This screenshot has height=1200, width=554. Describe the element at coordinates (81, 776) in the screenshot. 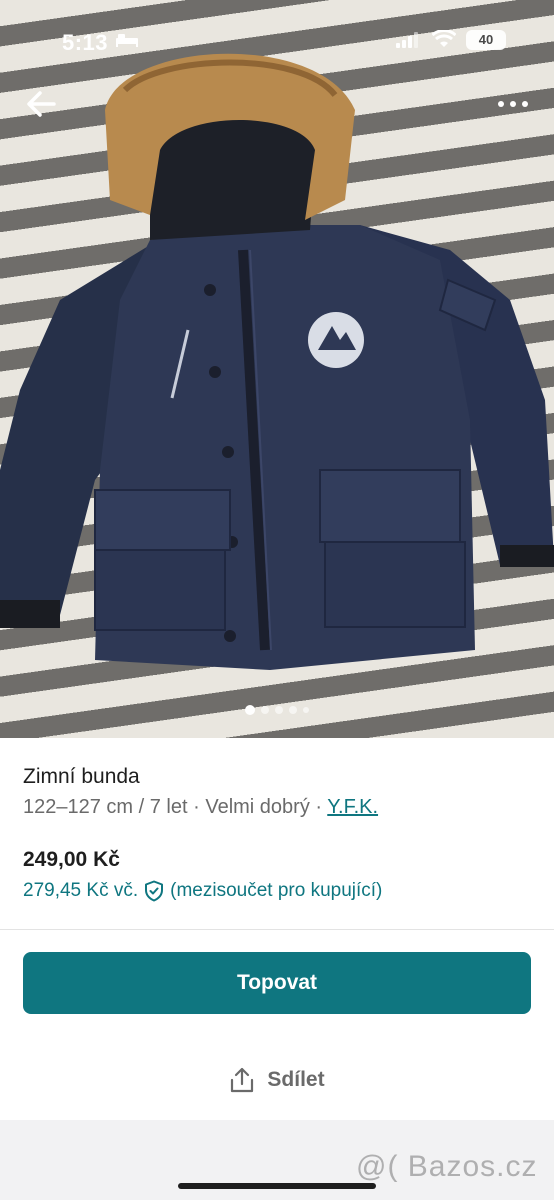

I see `listing-title: Zimní bunda` at that location.